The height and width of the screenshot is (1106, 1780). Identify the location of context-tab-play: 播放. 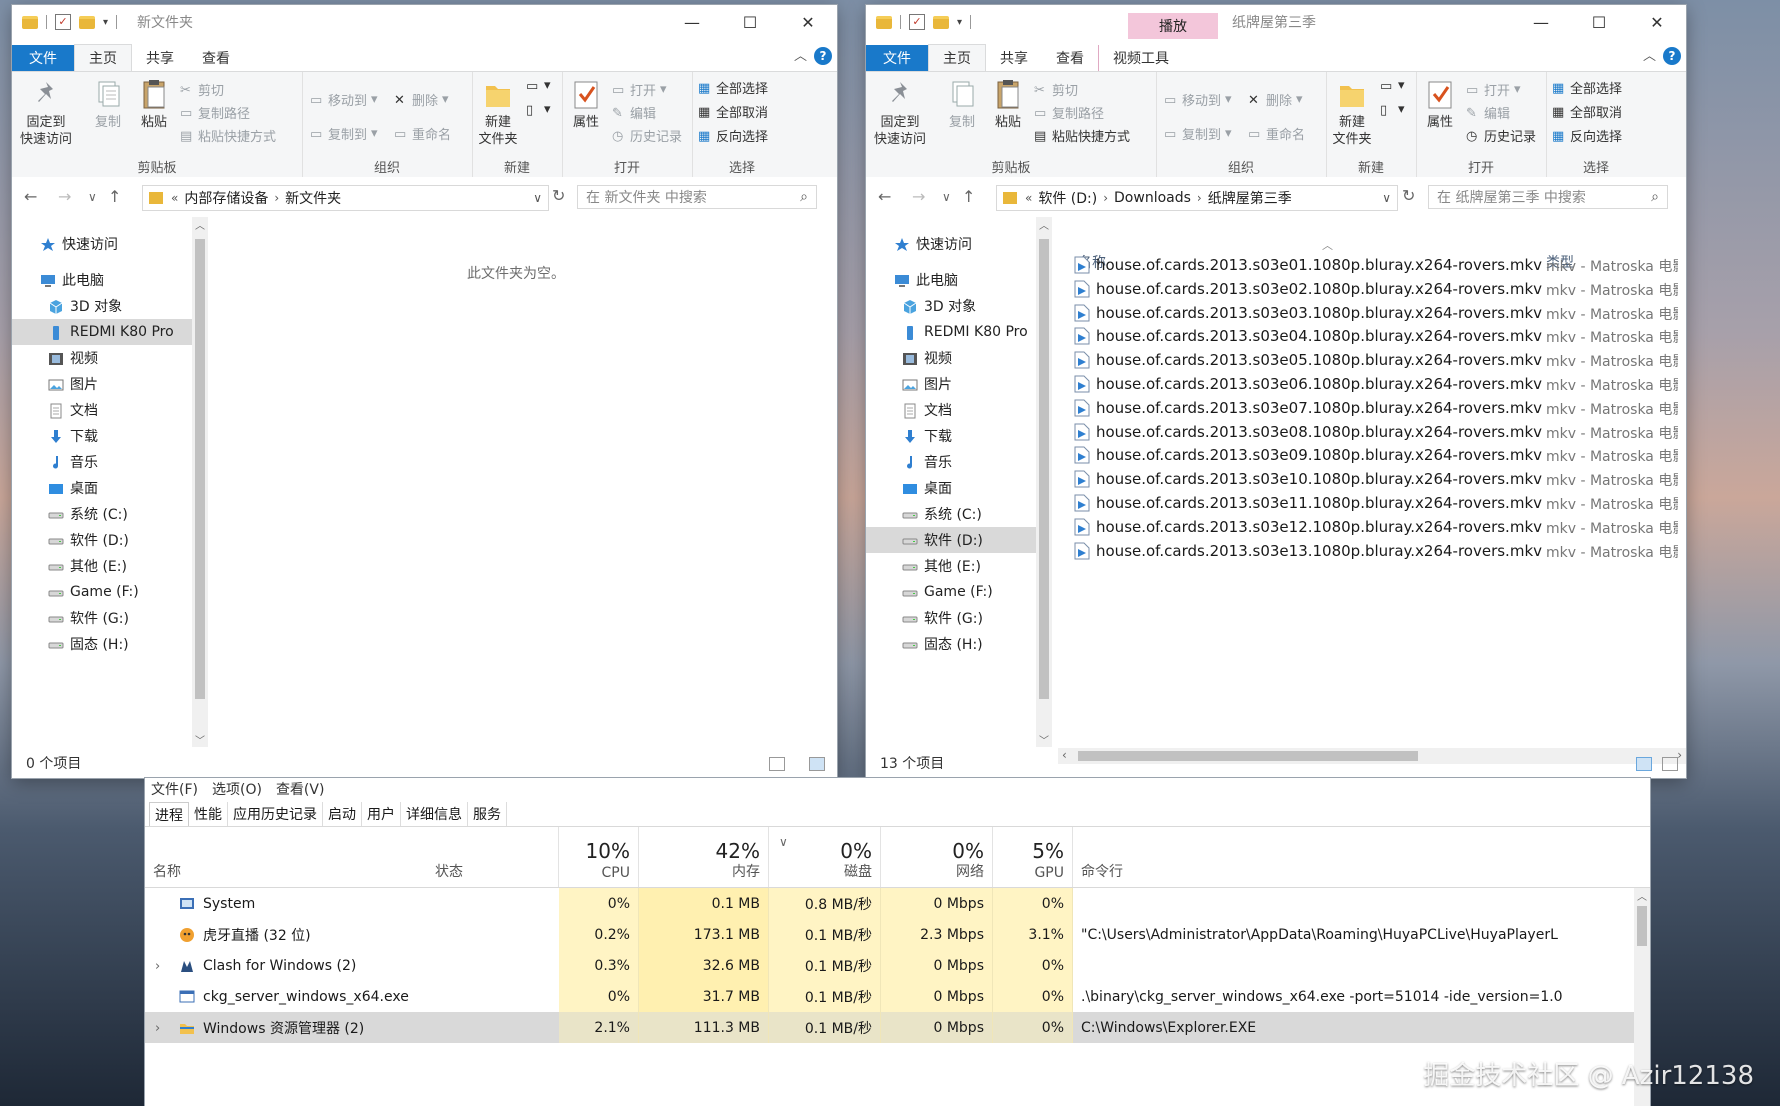
(1173, 26).